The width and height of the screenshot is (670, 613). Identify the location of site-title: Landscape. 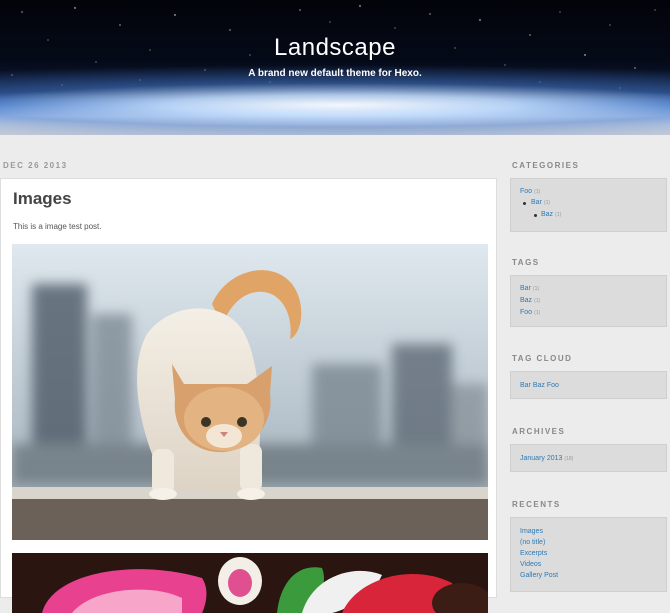
(335, 48).